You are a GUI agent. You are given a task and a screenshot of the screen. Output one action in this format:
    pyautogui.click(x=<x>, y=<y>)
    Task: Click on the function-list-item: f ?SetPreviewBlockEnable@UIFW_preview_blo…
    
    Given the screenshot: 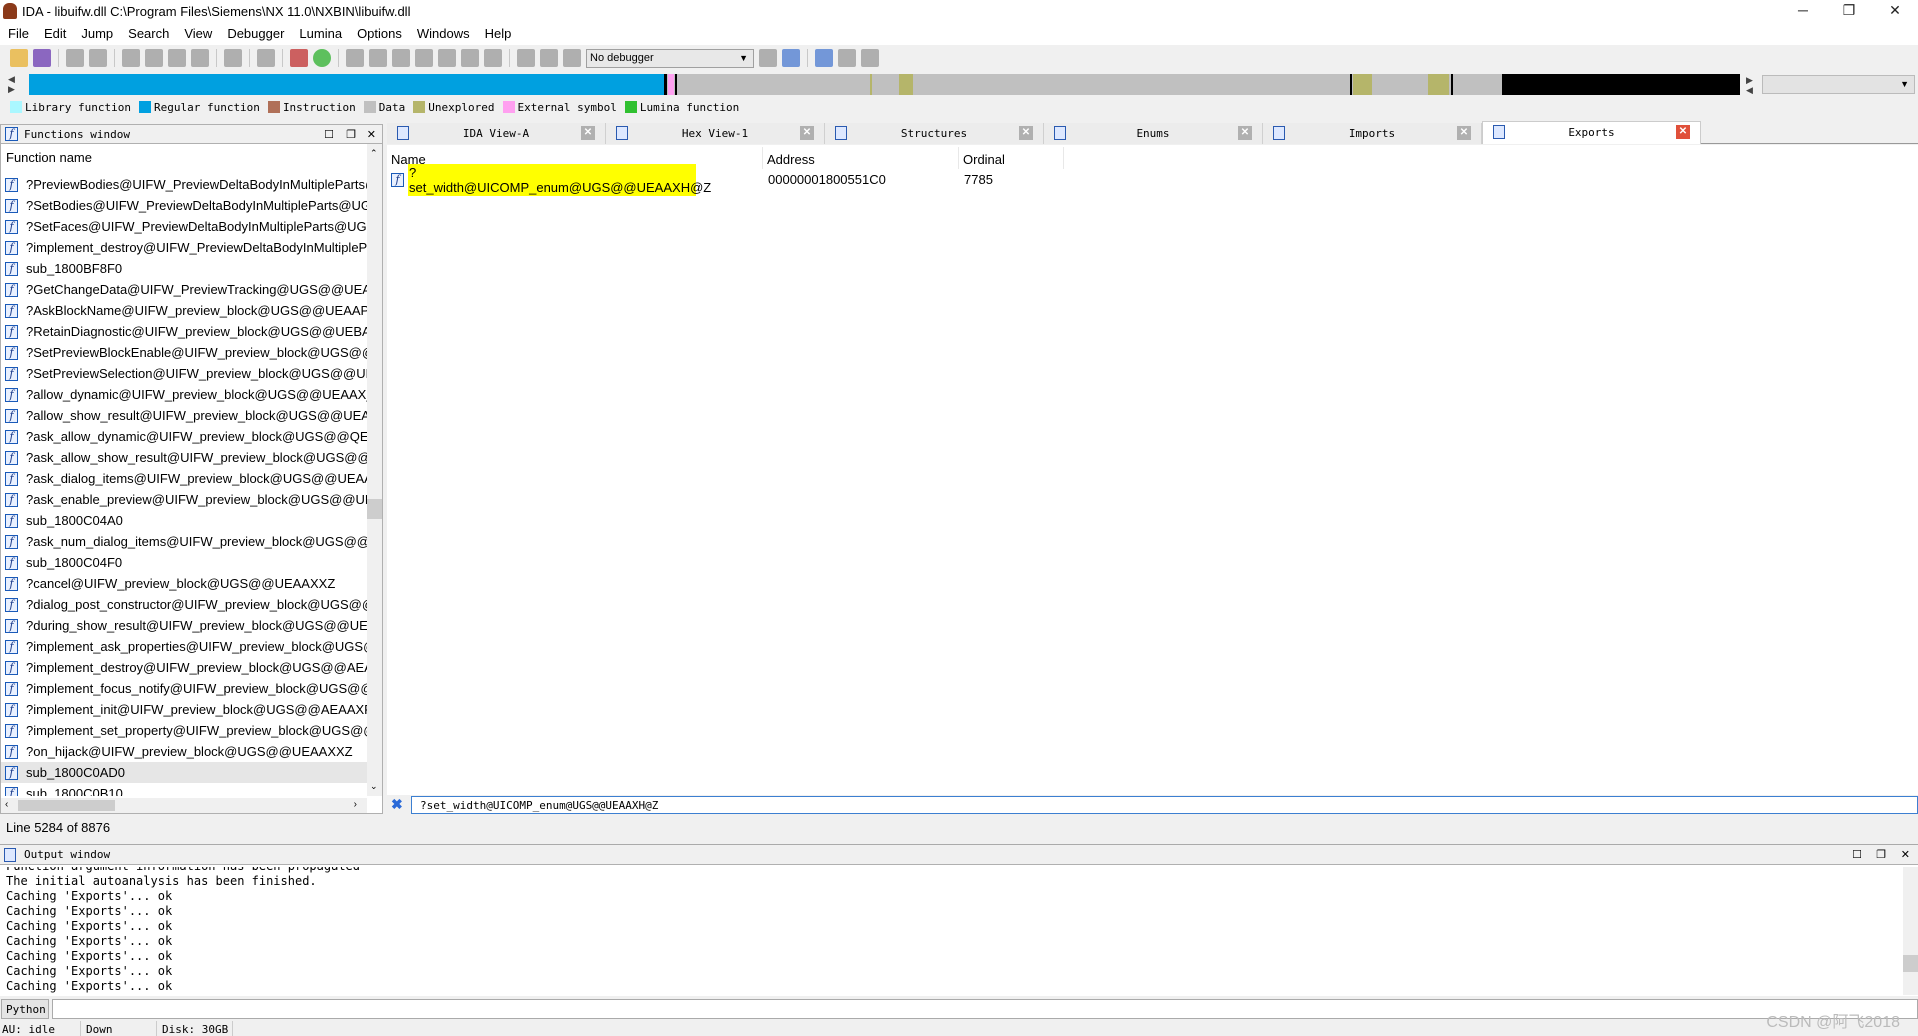 What is the action you would take?
    pyautogui.click(x=184, y=352)
    